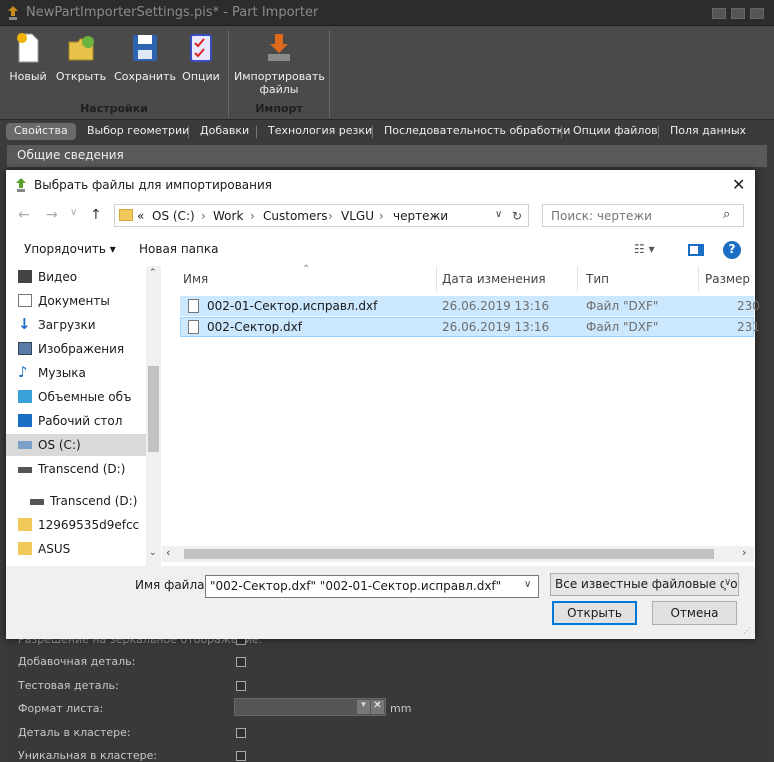 The image size is (774, 762). I want to click on options-button: Опции, so click(201, 57).